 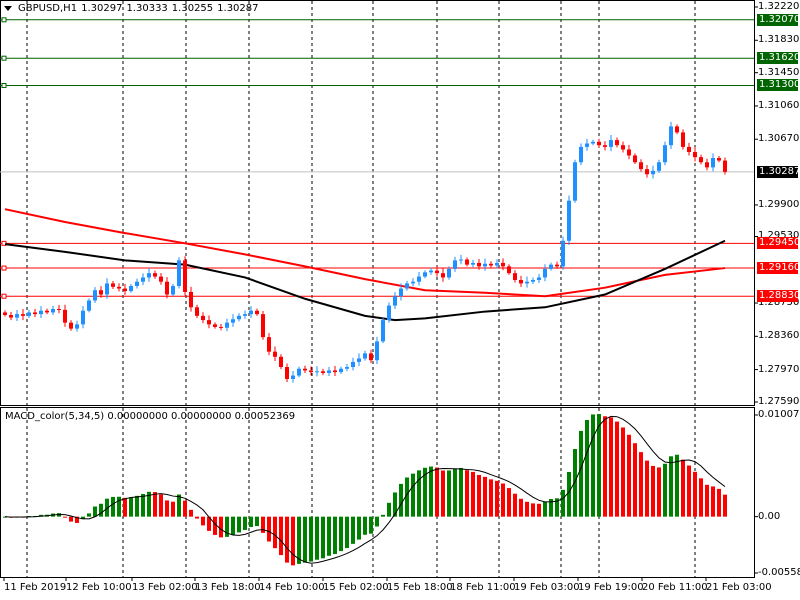 I want to click on price-tick-label: 1.30670, so click(x=779, y=139).